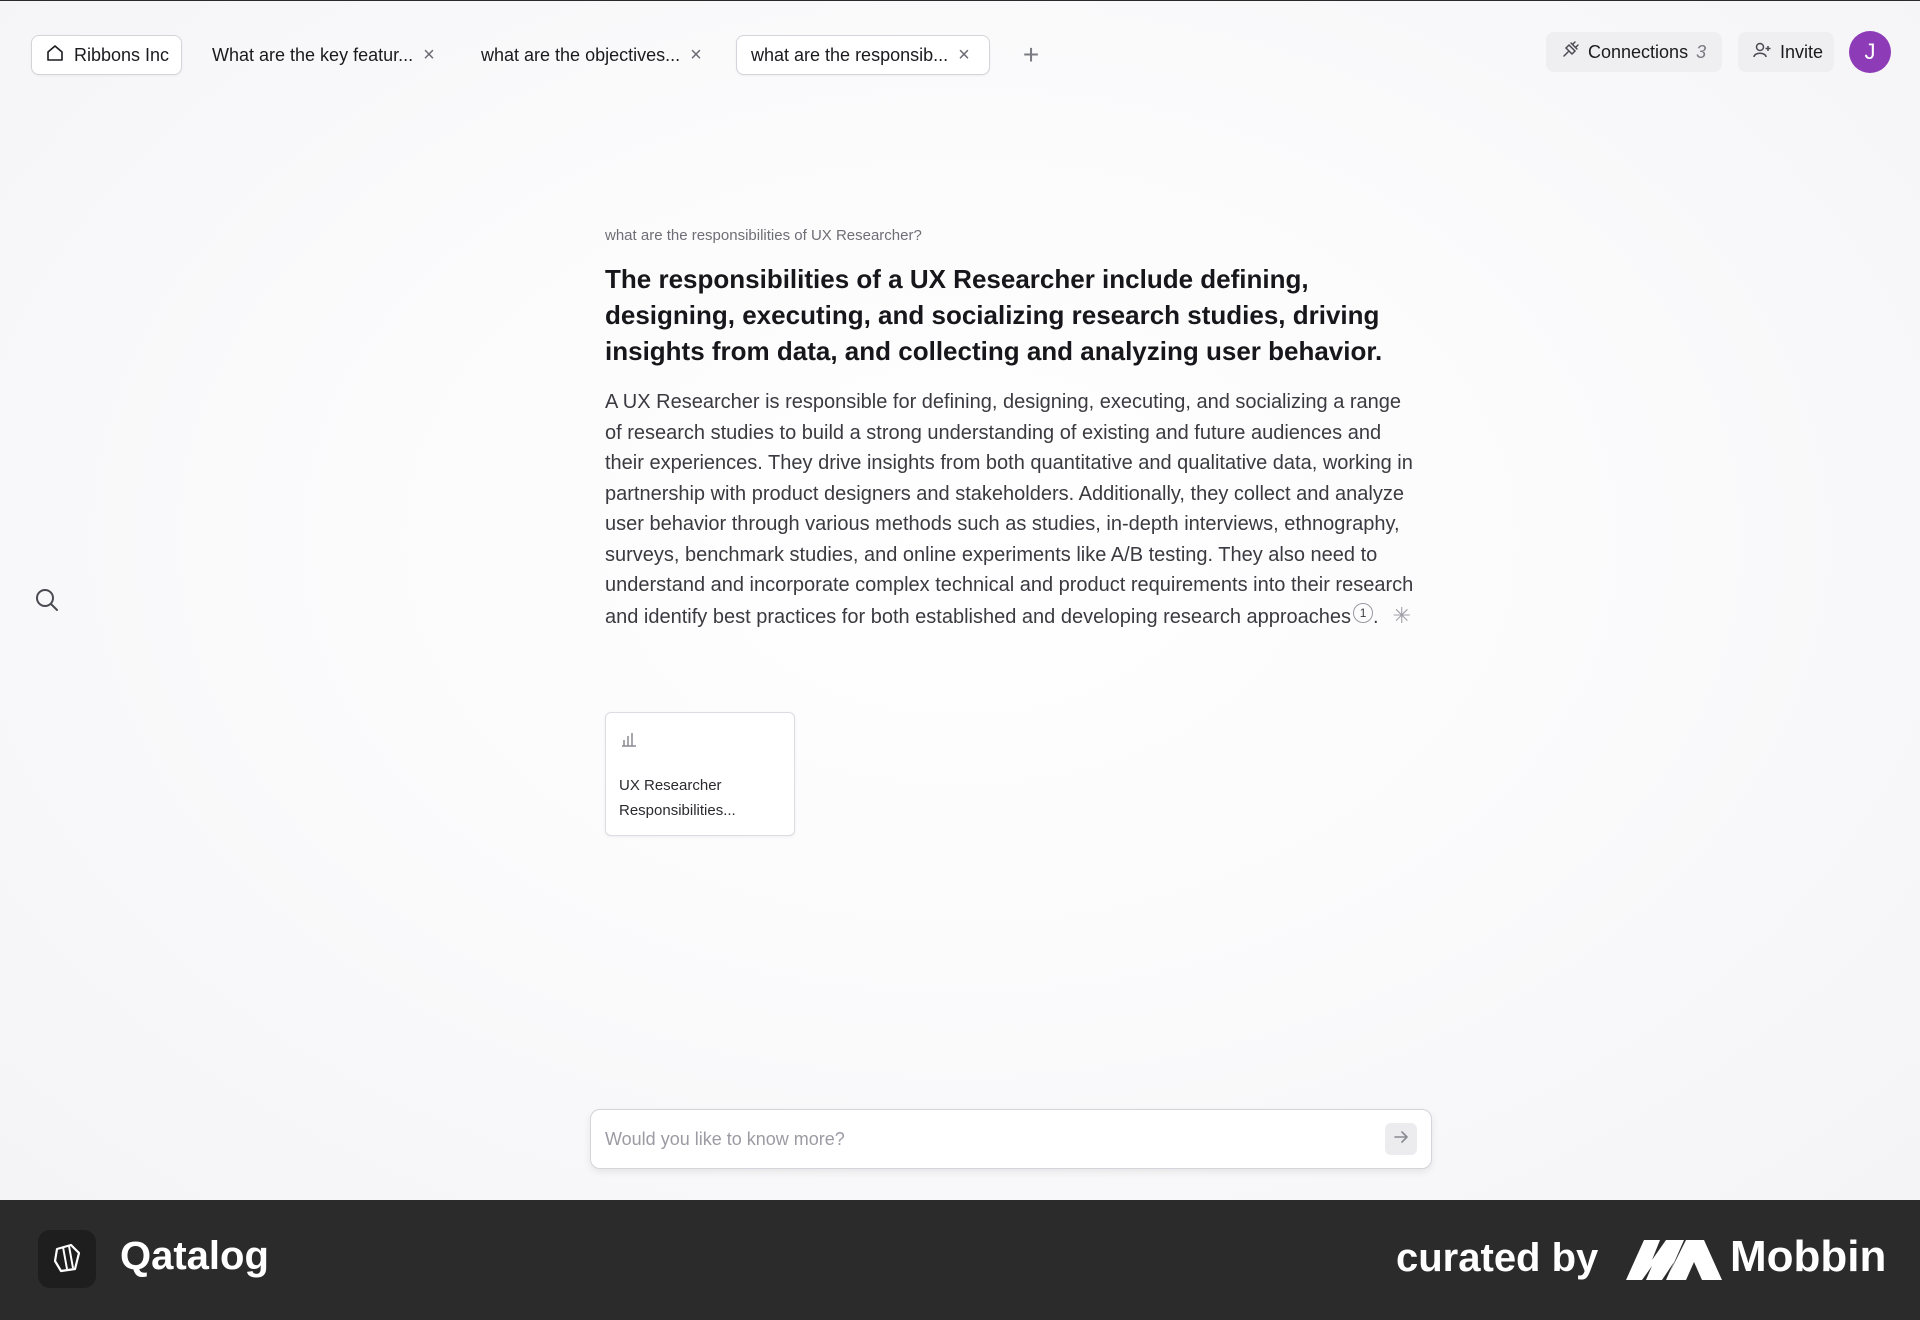  Describe the element at coordinates (1402, 615) in the screenshot. I see `sparkle-icon: ✳` at that location.